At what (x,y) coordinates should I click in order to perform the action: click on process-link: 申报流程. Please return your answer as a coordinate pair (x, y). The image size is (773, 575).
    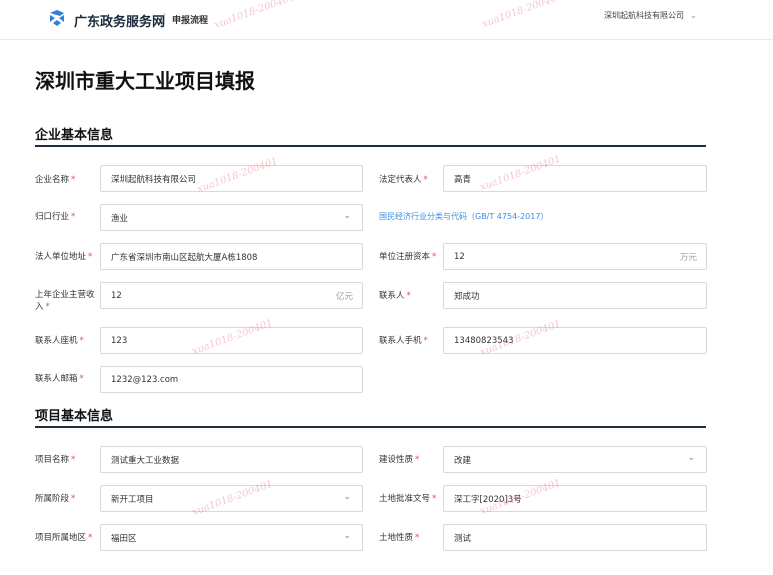
    Looking at the image, I should click on (190, 19).